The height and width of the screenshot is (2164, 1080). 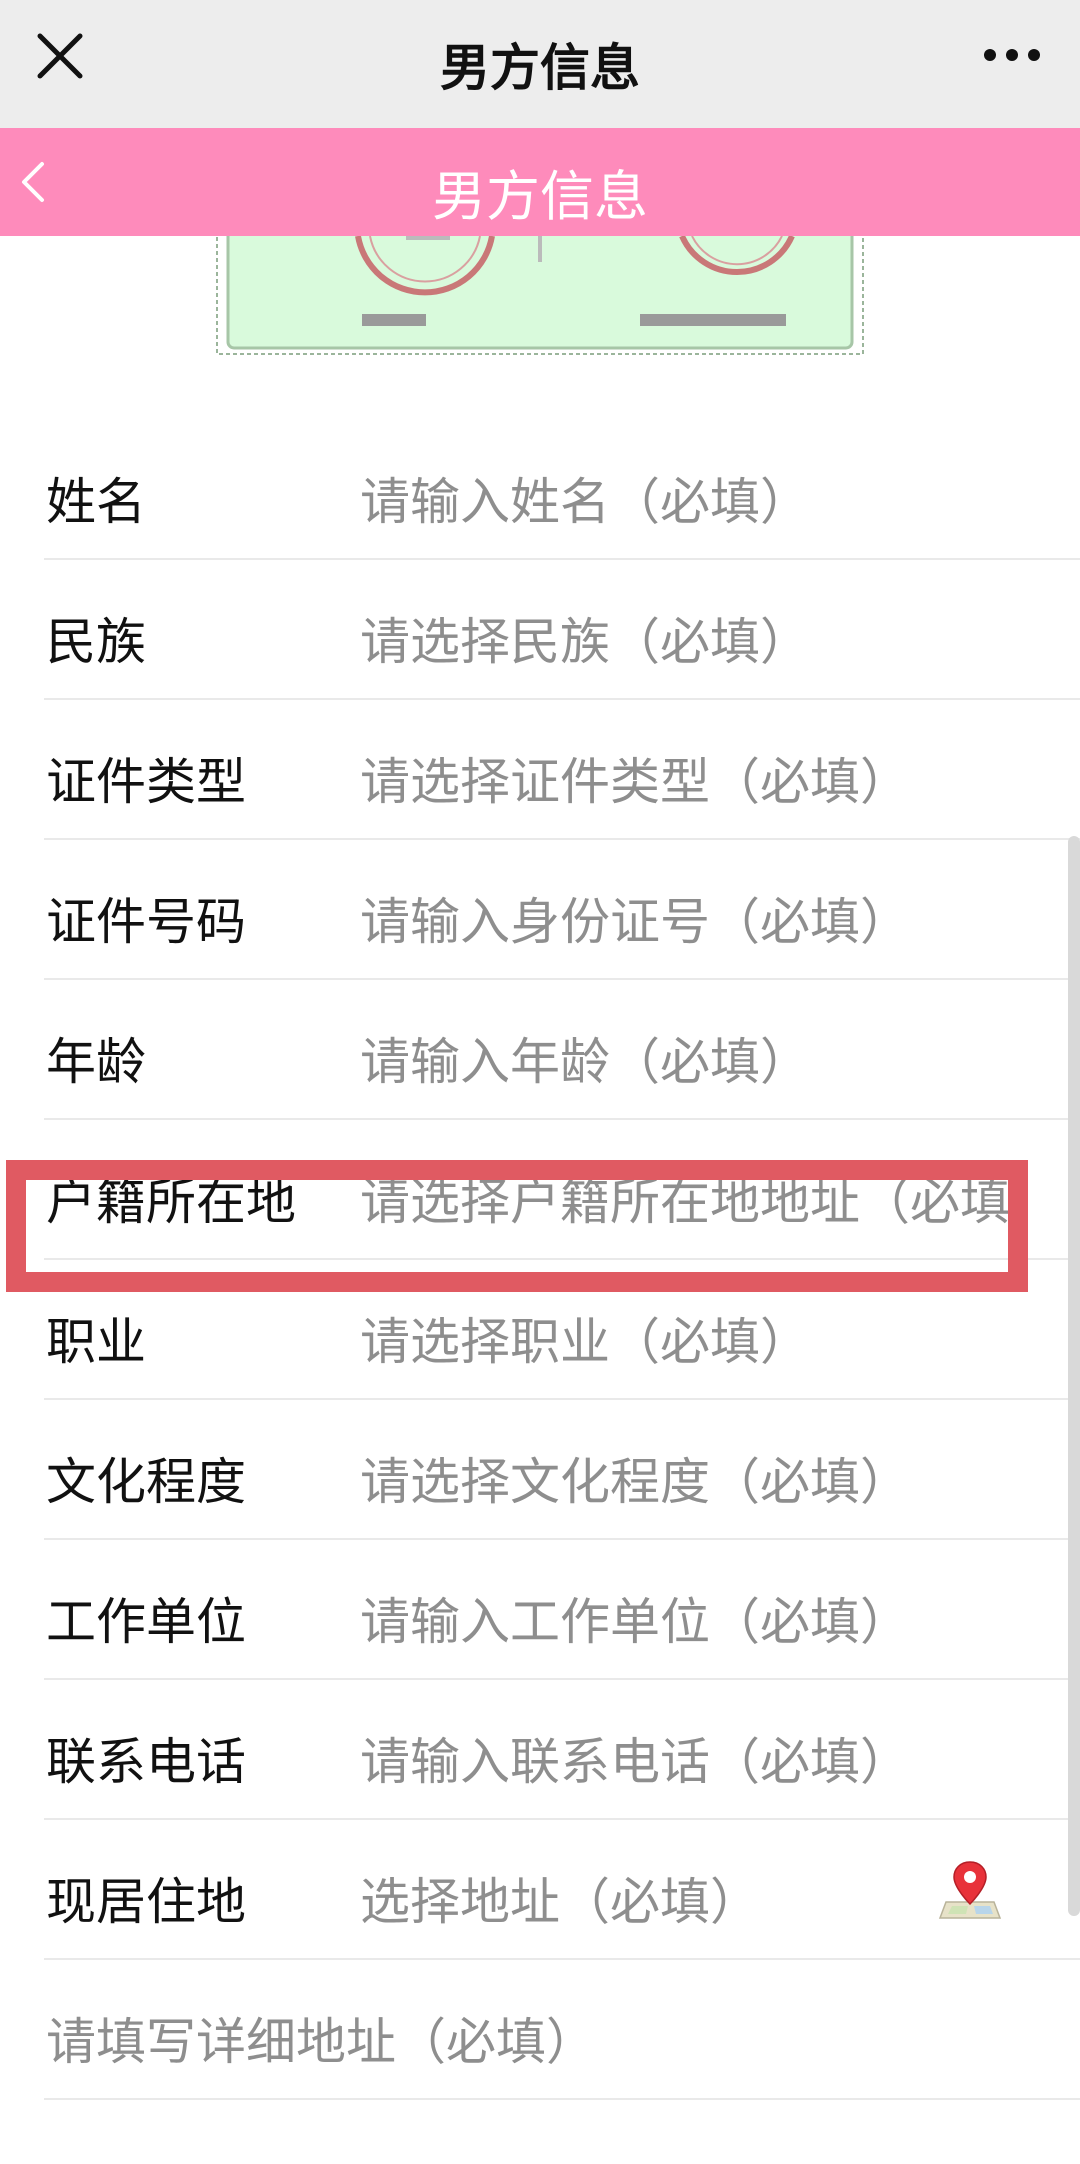 I want to click on form-row-ethnicity: 民族 请选择民族（必填）, so click(x=540, y=630).